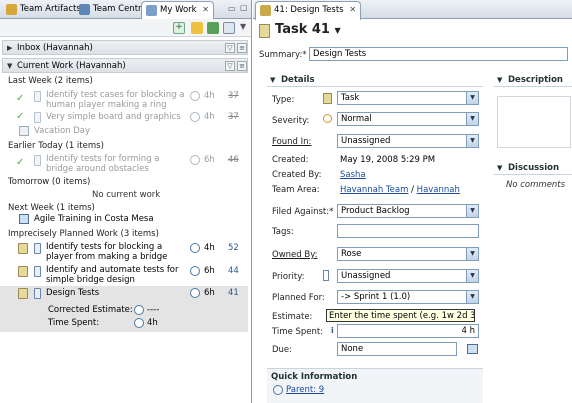 The image size is (572, 403). I want to click on calendar-item: Agile Training in Costa Mesa, so click(124, 220).